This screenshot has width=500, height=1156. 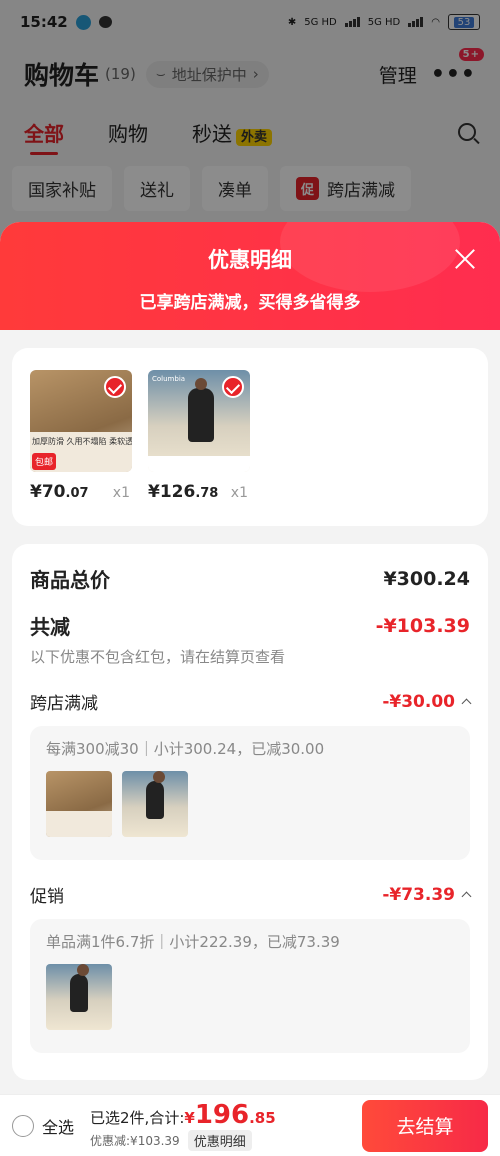 I want to click on product-item: Columbia ¥126.78 x1, so click(x=200, y=437).